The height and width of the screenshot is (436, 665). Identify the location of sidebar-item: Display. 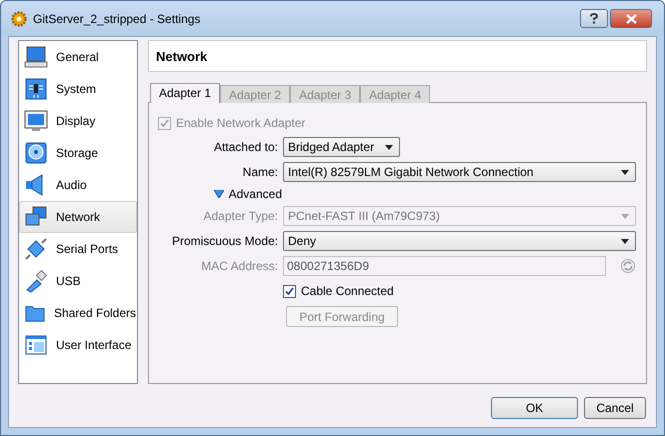
(78, 121).